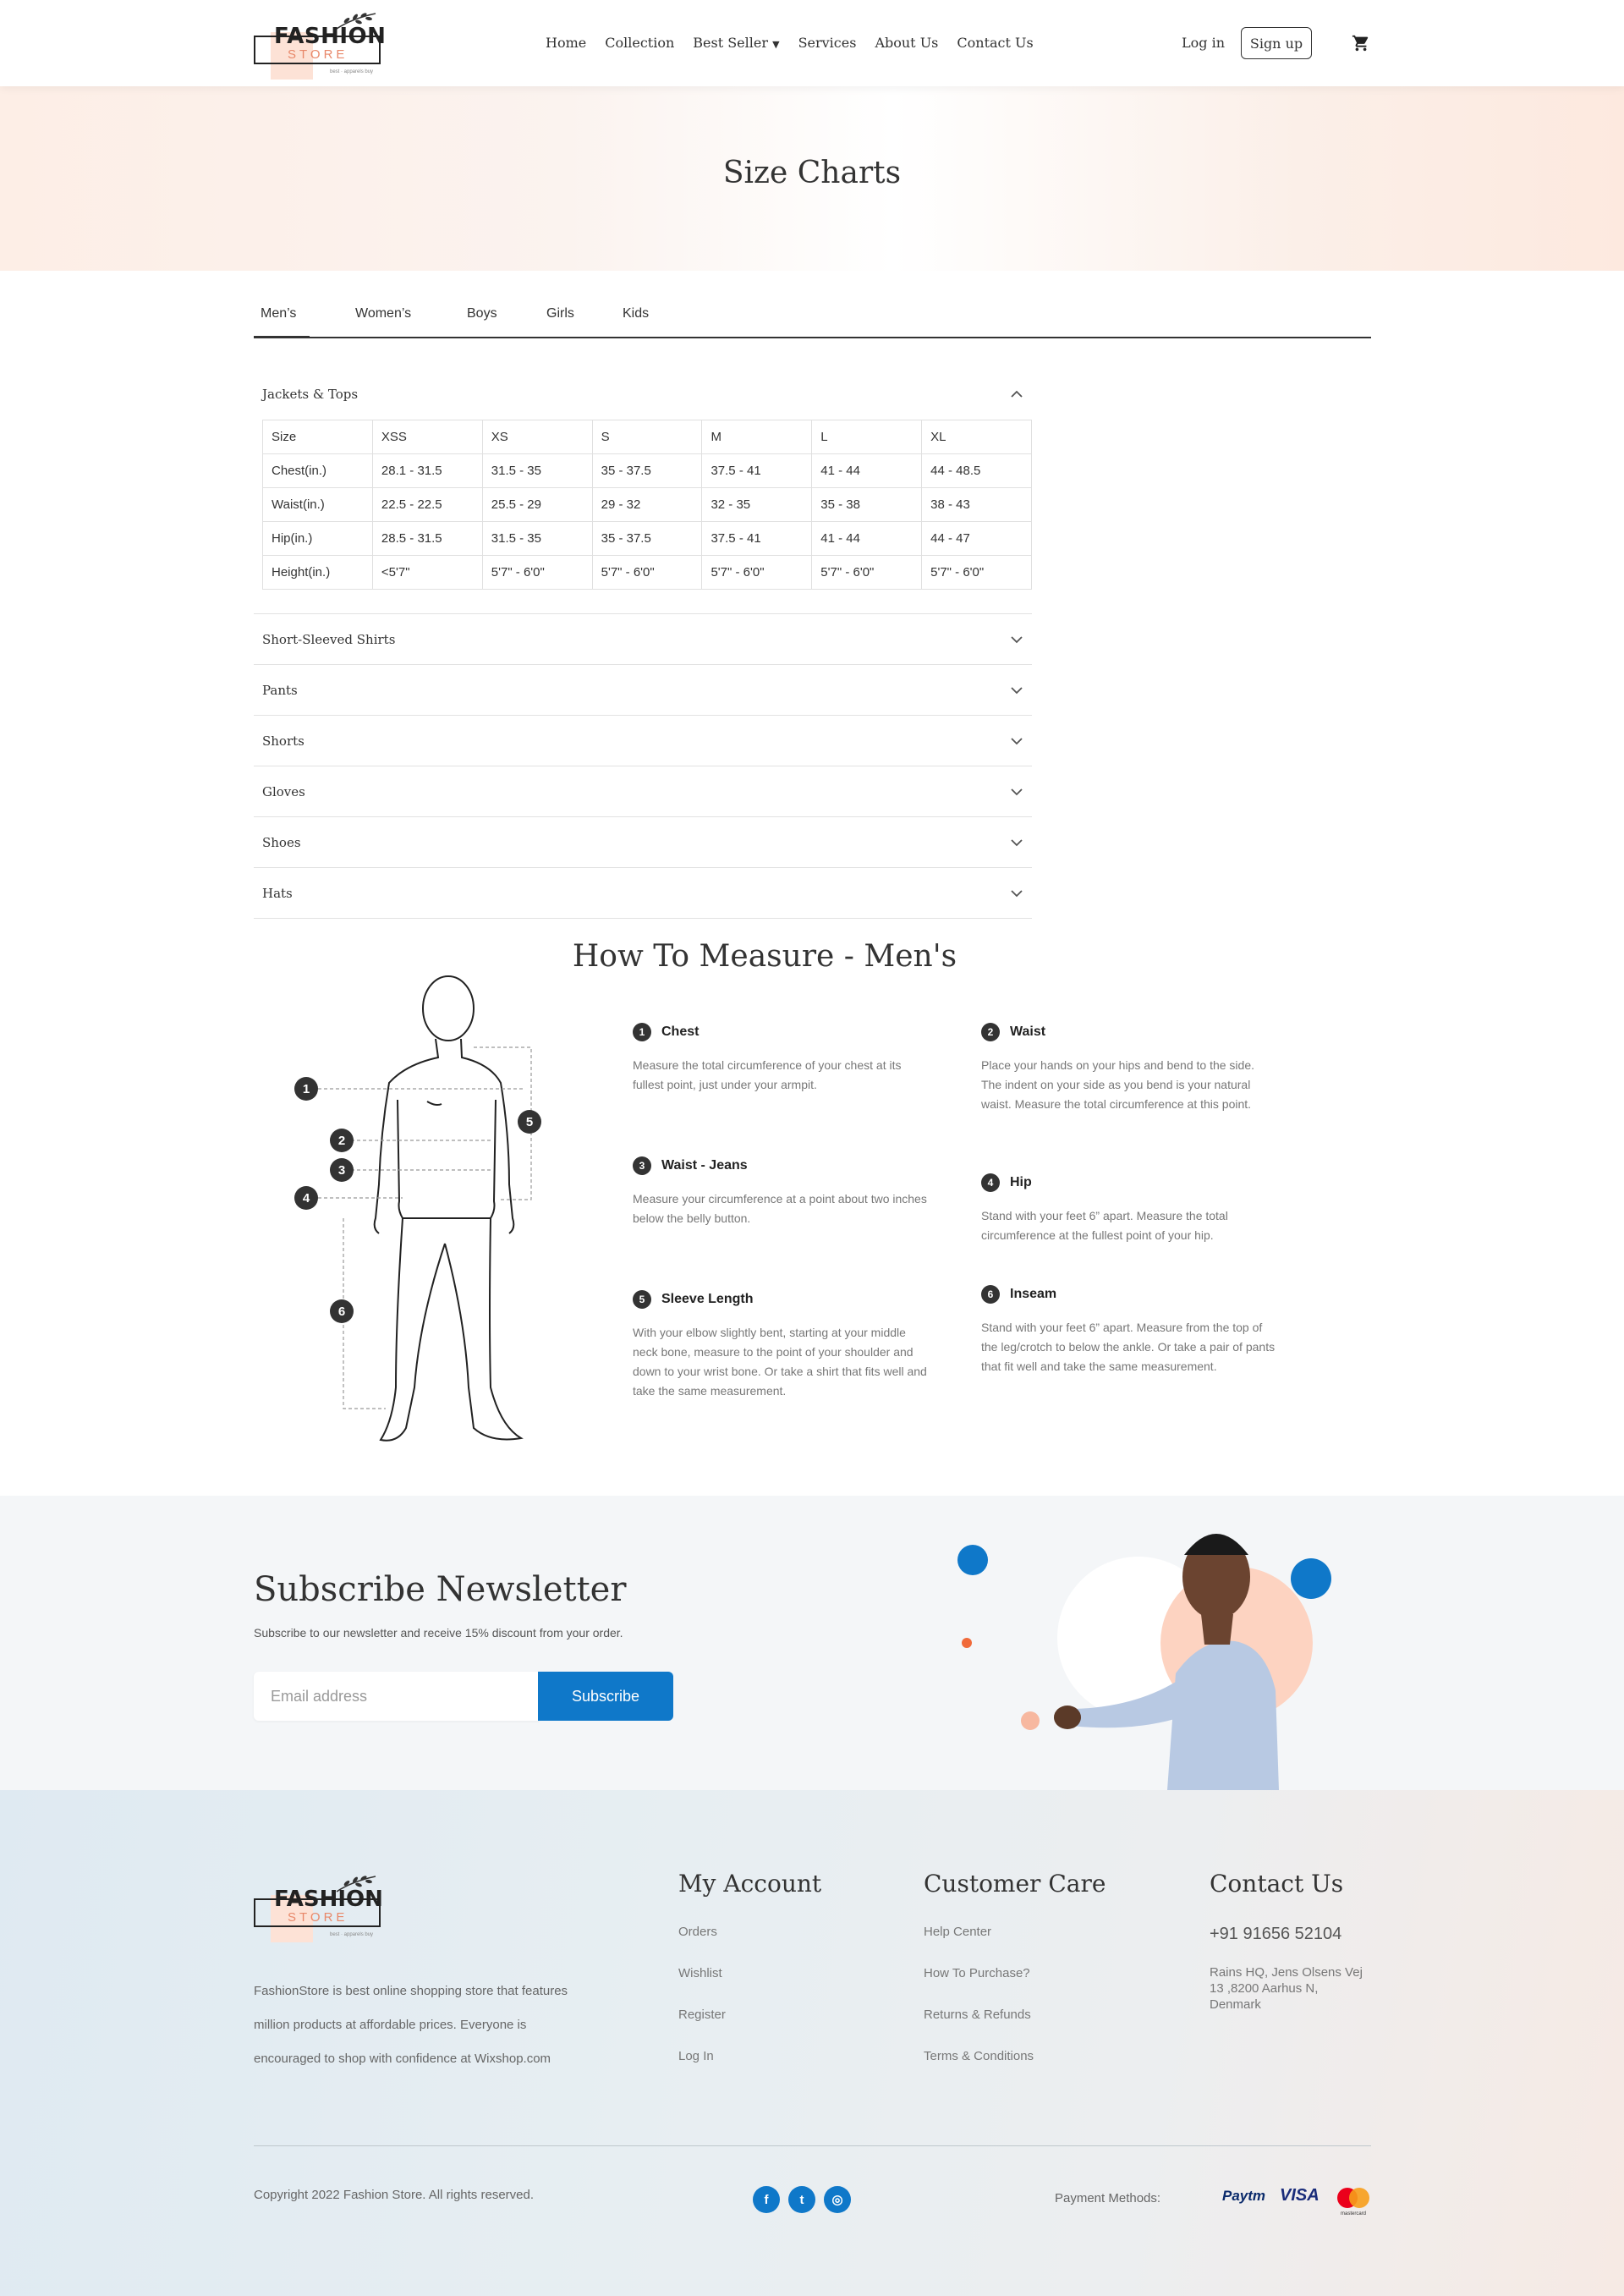 The image size is (1624, 2296). I want to click on table-cell: 35 - 37.5, so click(647, 538).